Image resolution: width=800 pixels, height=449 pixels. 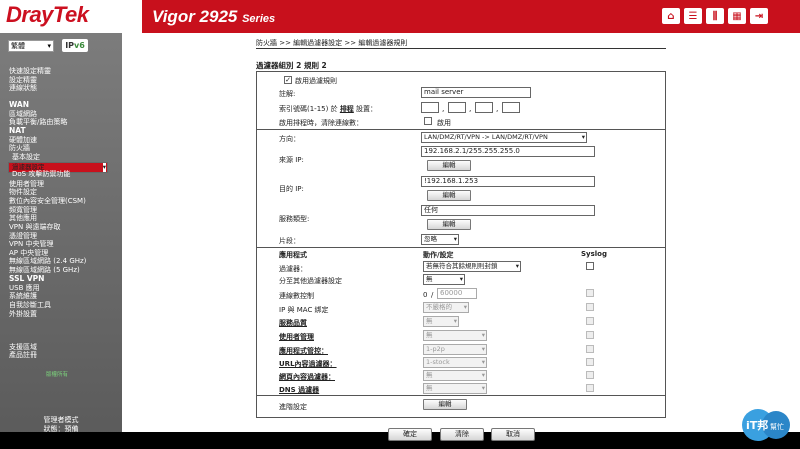 I want to click on index-suffix: 設置：, so click(x=367, y=109).